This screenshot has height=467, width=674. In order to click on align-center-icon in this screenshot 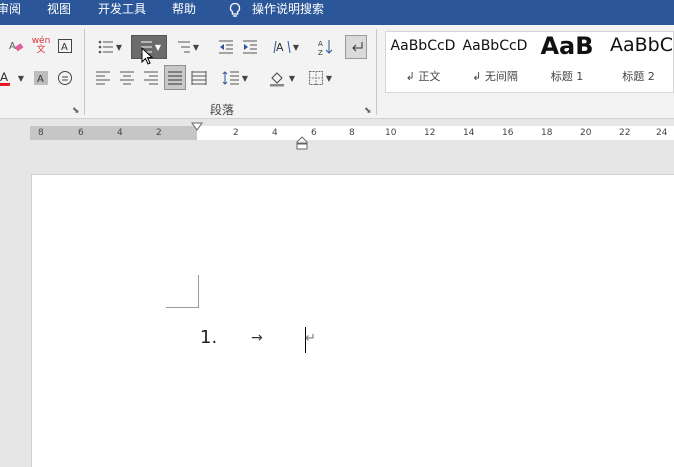, I will do `click(127, 78)`.